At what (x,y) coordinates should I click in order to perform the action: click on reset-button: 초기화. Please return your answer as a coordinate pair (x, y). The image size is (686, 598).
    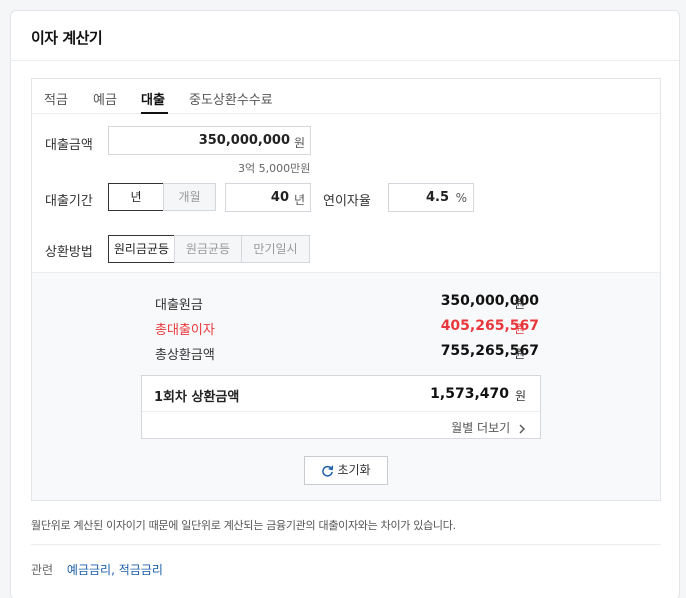
    Looking at the image, I should click on (346, 470).